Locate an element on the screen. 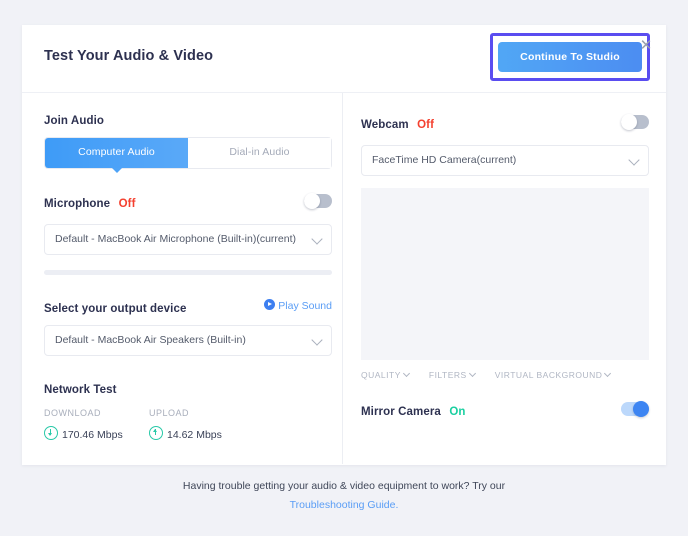 This screenshot has height=536, width=688. virtual-background-label: VIRTUAL BACKGROUND is located at coordinates (548, 375).